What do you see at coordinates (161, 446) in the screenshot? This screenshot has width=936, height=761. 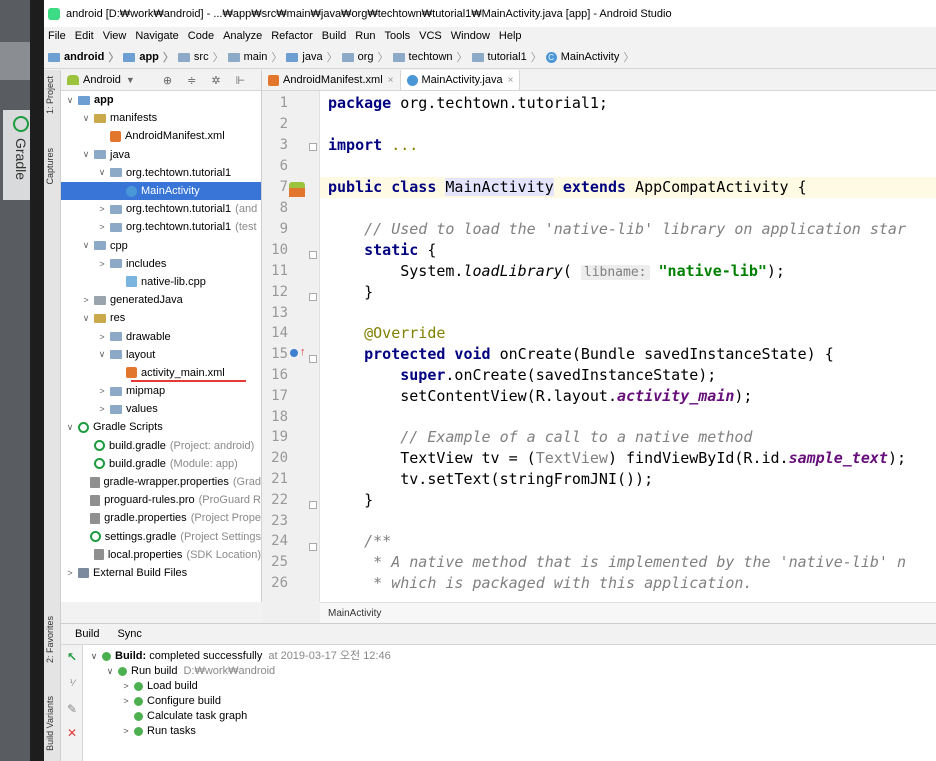 I see `tree-item: build.gradle (Project: android)` at bounding box center [161, 446].